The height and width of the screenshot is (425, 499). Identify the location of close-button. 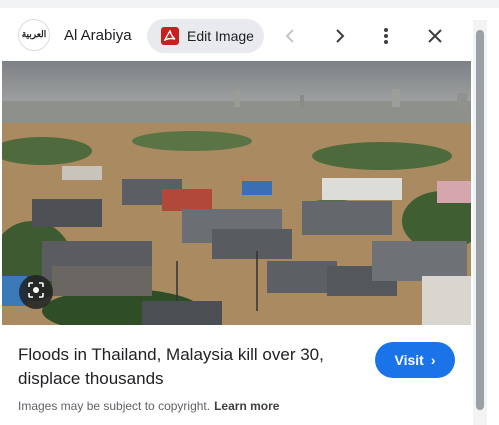
(435, 36).